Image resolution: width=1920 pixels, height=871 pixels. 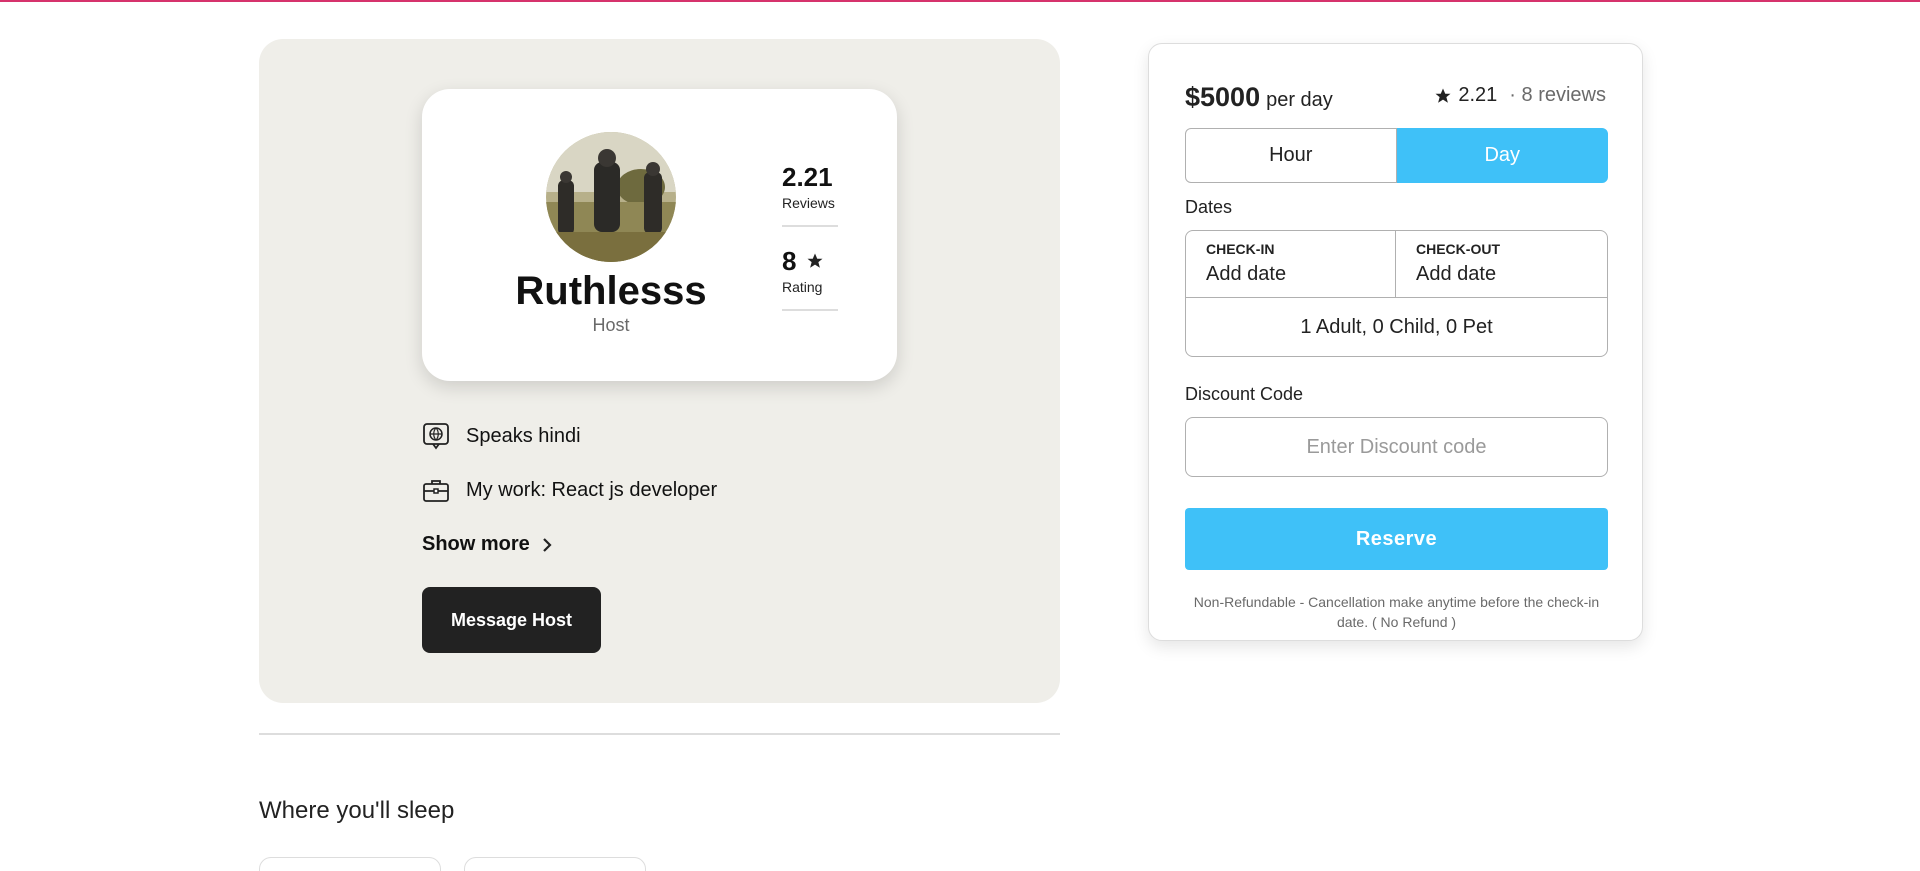 What do you see at coordinates (1291, 155) in the screenshot?
I see `hour-toggle-button: Hour` at bounding box center [1291, 155].